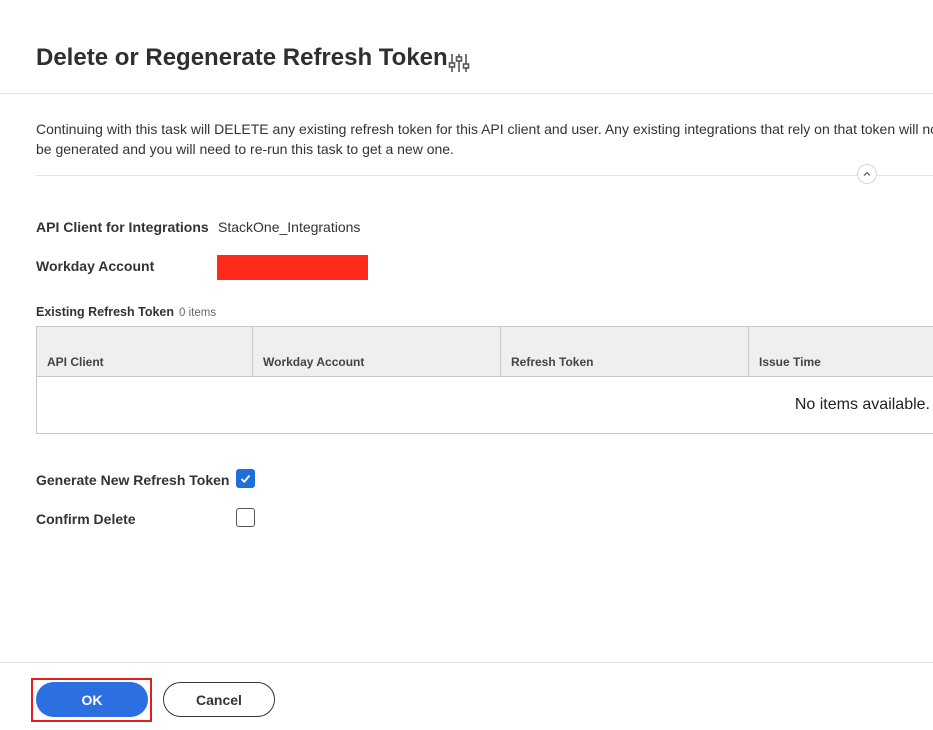  I want to click on page-title: Delete or Regenerate Refresh Token, so click(242, 57).